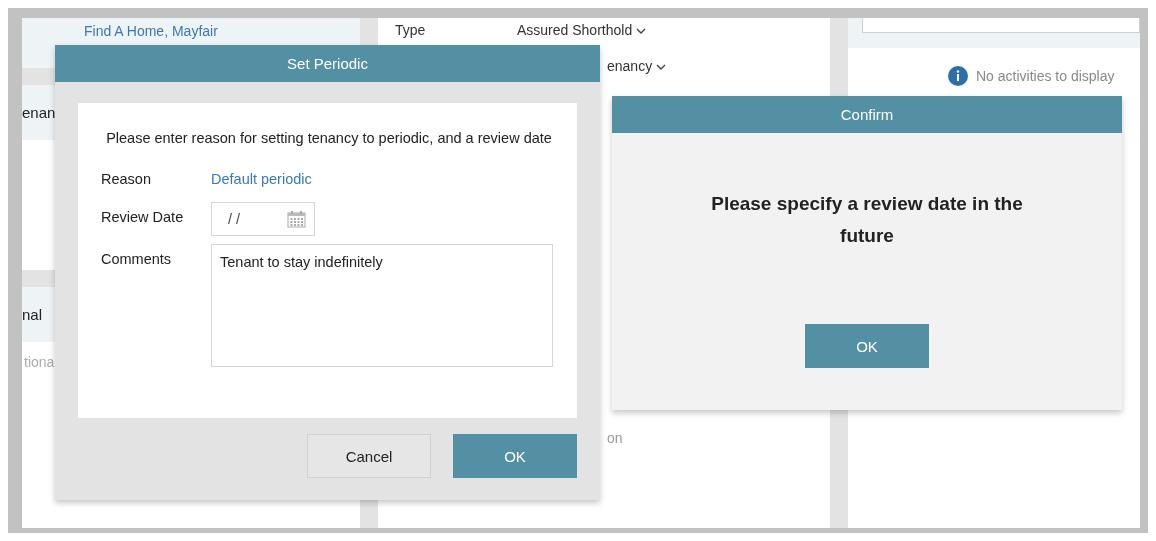 This screenshot has width=1156, height=541. What do you see at coordinates (582, 30) in the screenshot?
I see `dropdown-value: Assured Shorthold` at bounding box center [582, 30].